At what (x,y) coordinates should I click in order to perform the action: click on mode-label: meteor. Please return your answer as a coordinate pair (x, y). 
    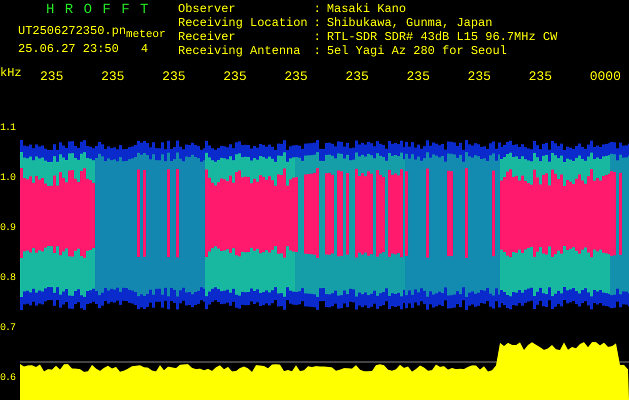
    Looking at the image, I should click on (146, 35).